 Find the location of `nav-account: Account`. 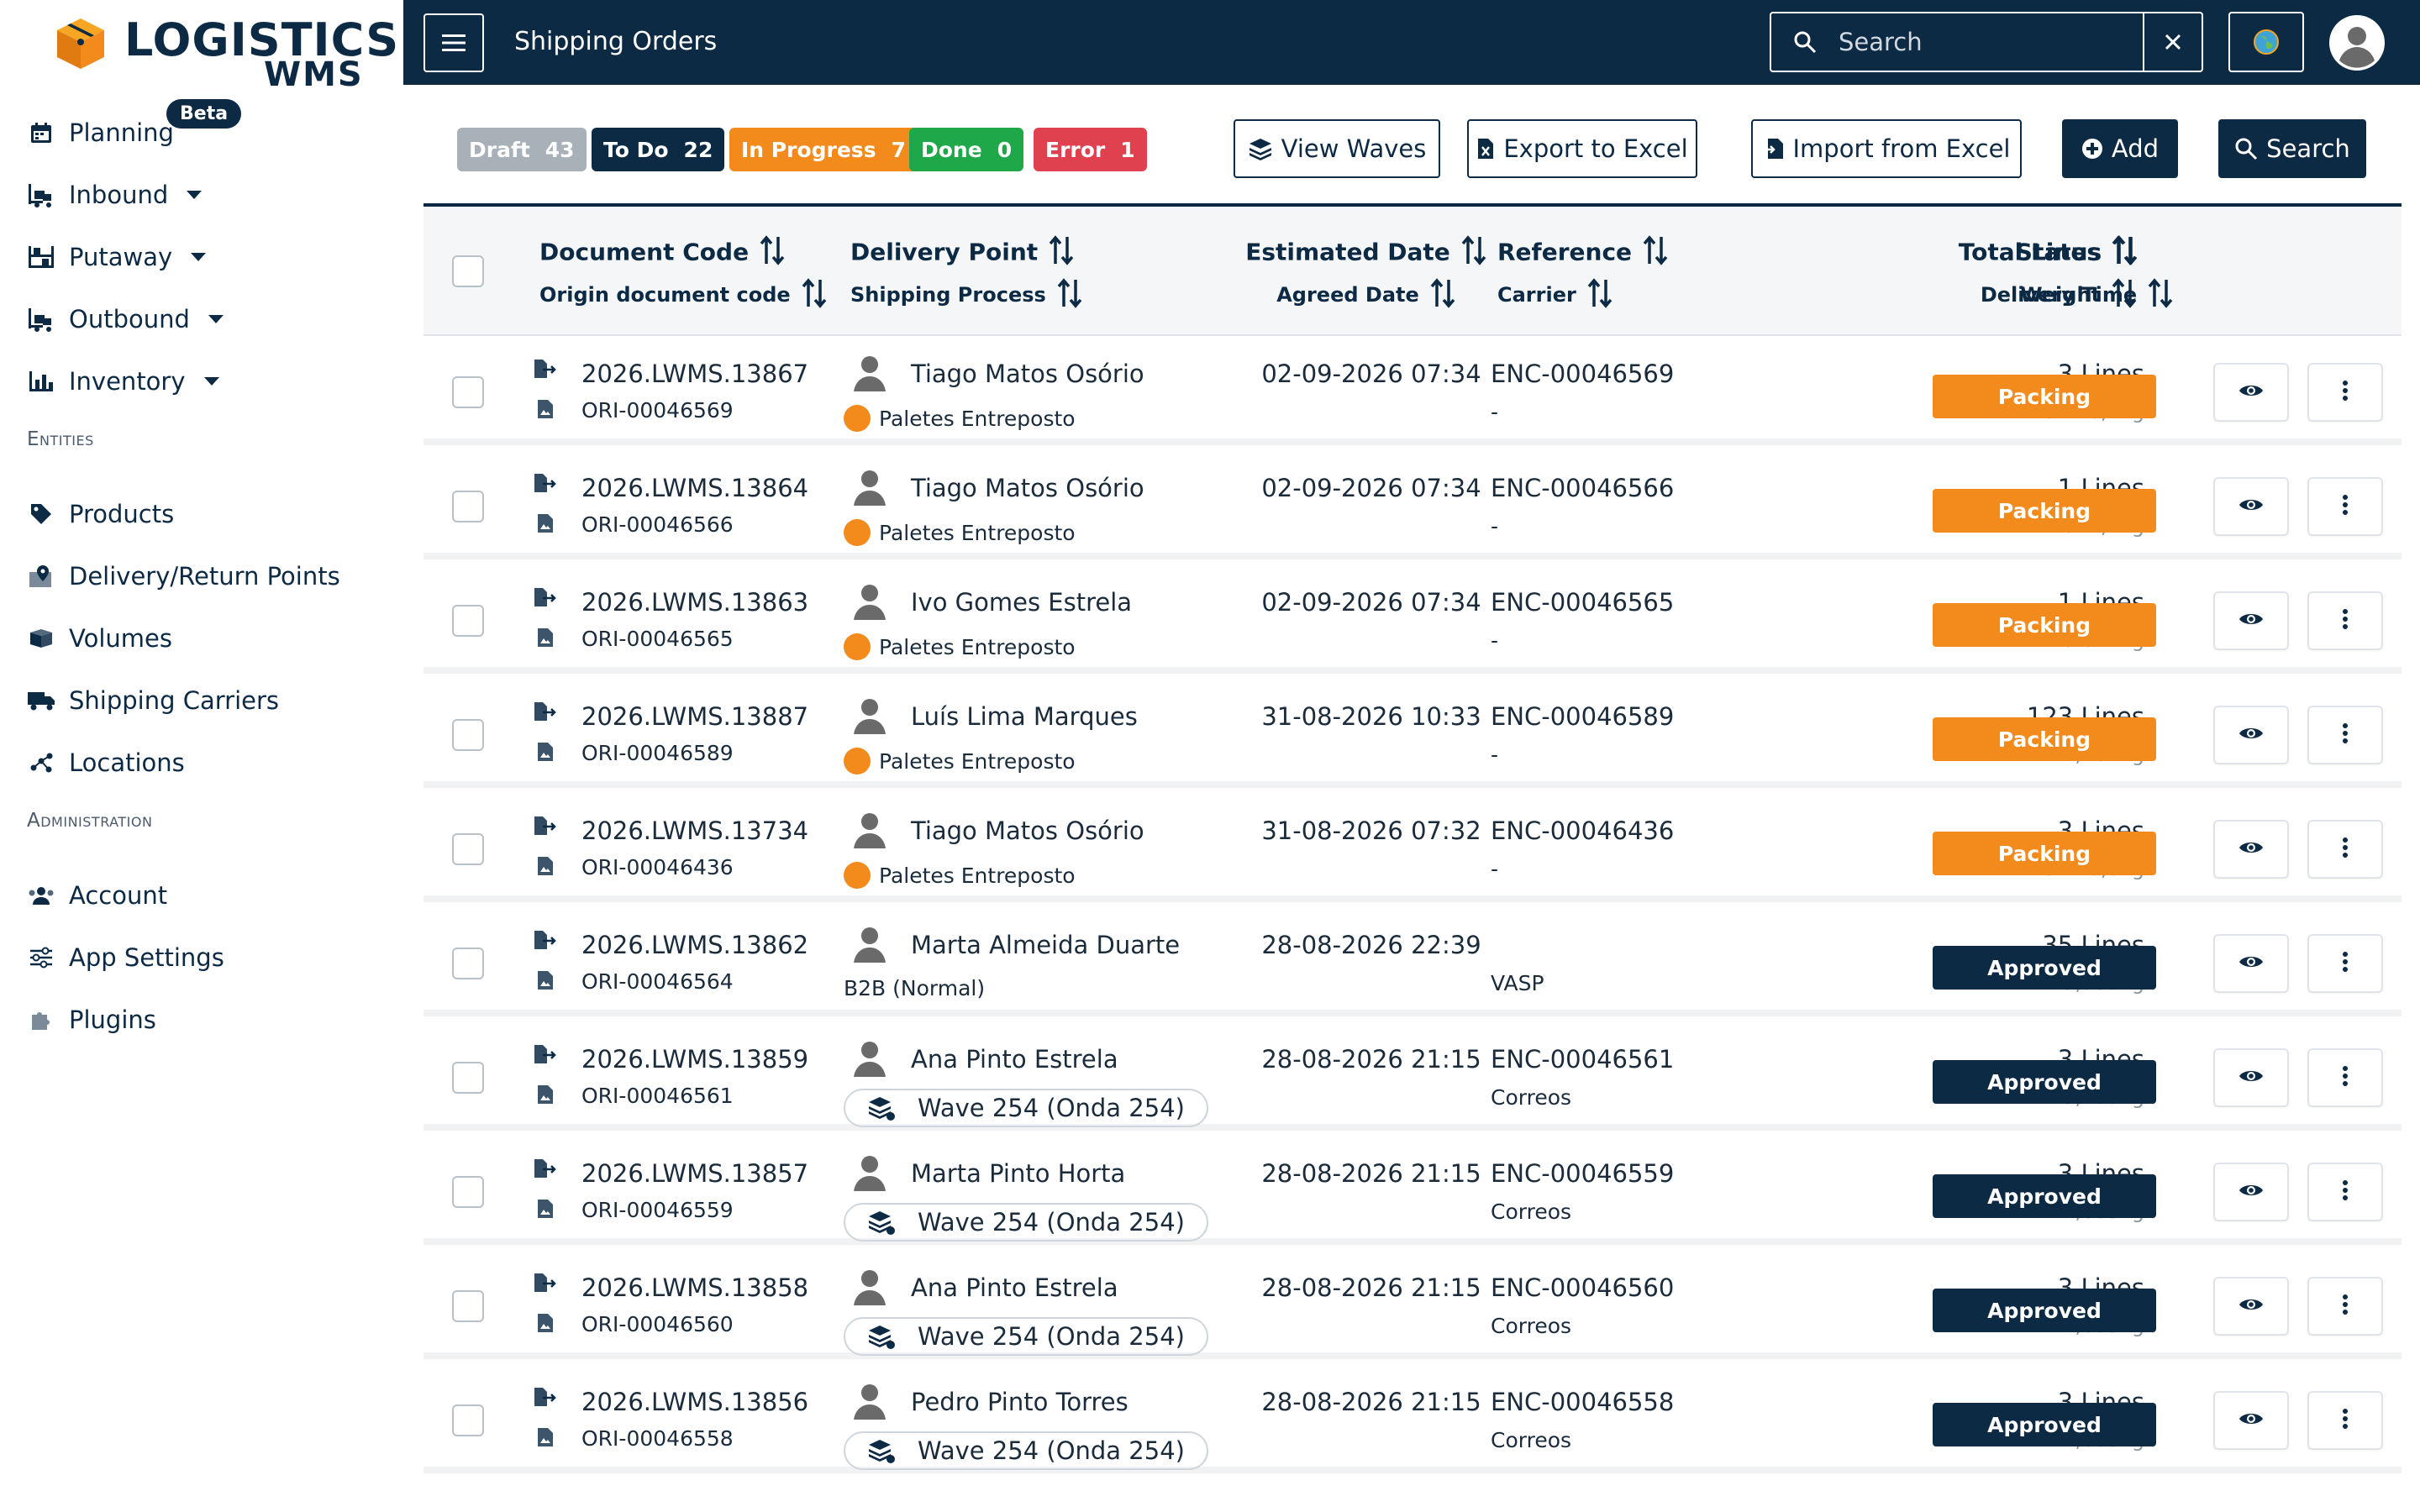

nav-account: Account is located at coordinates (203, 895).